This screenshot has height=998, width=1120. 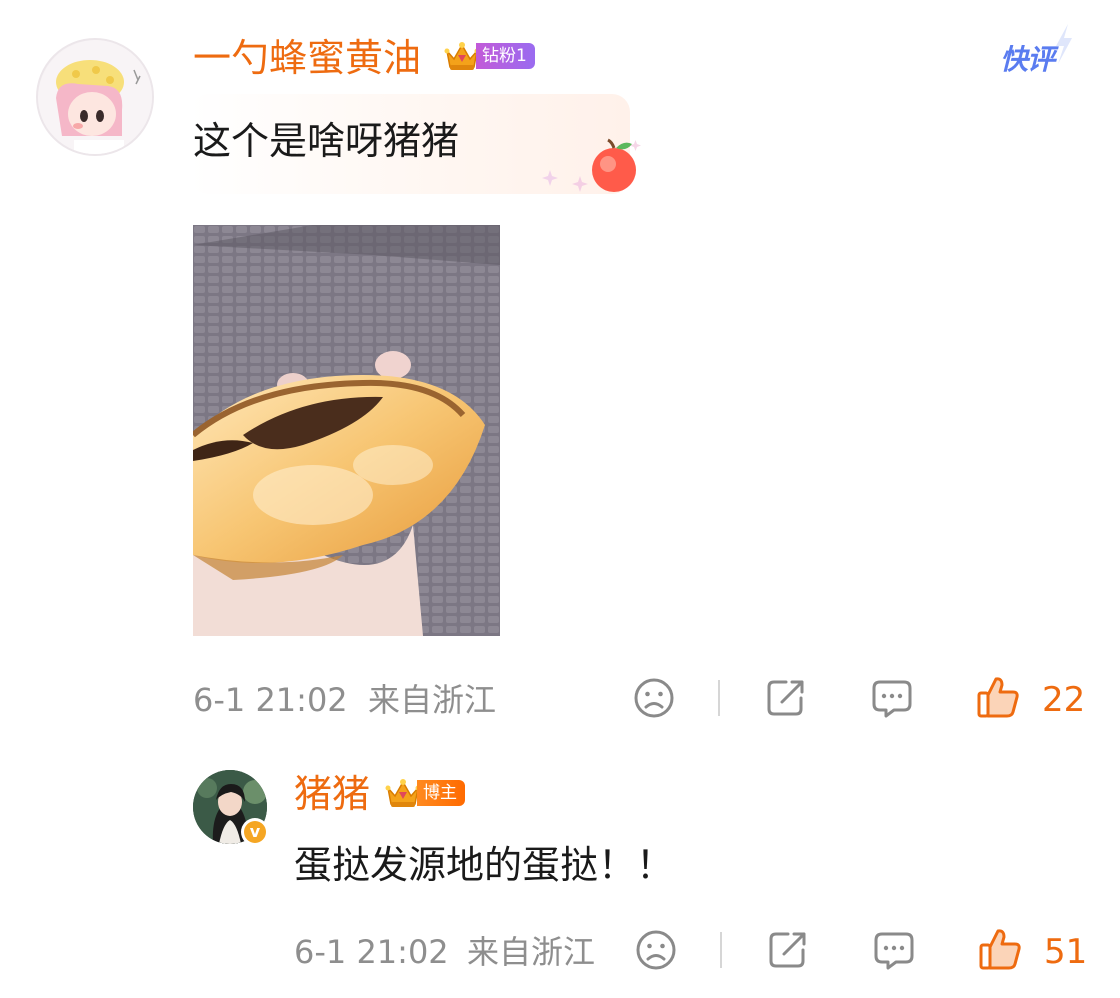 I want to click on reply-location: 来自浙江, so click(x=531, y=952).